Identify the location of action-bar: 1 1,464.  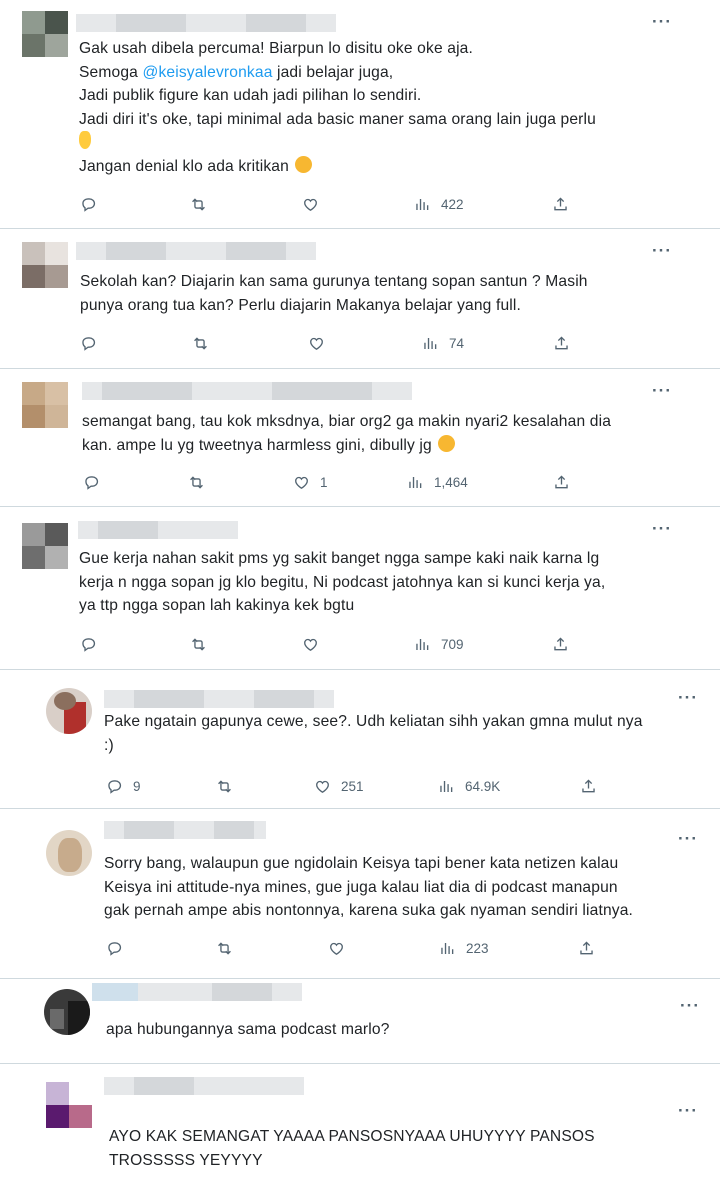
(332, 482).